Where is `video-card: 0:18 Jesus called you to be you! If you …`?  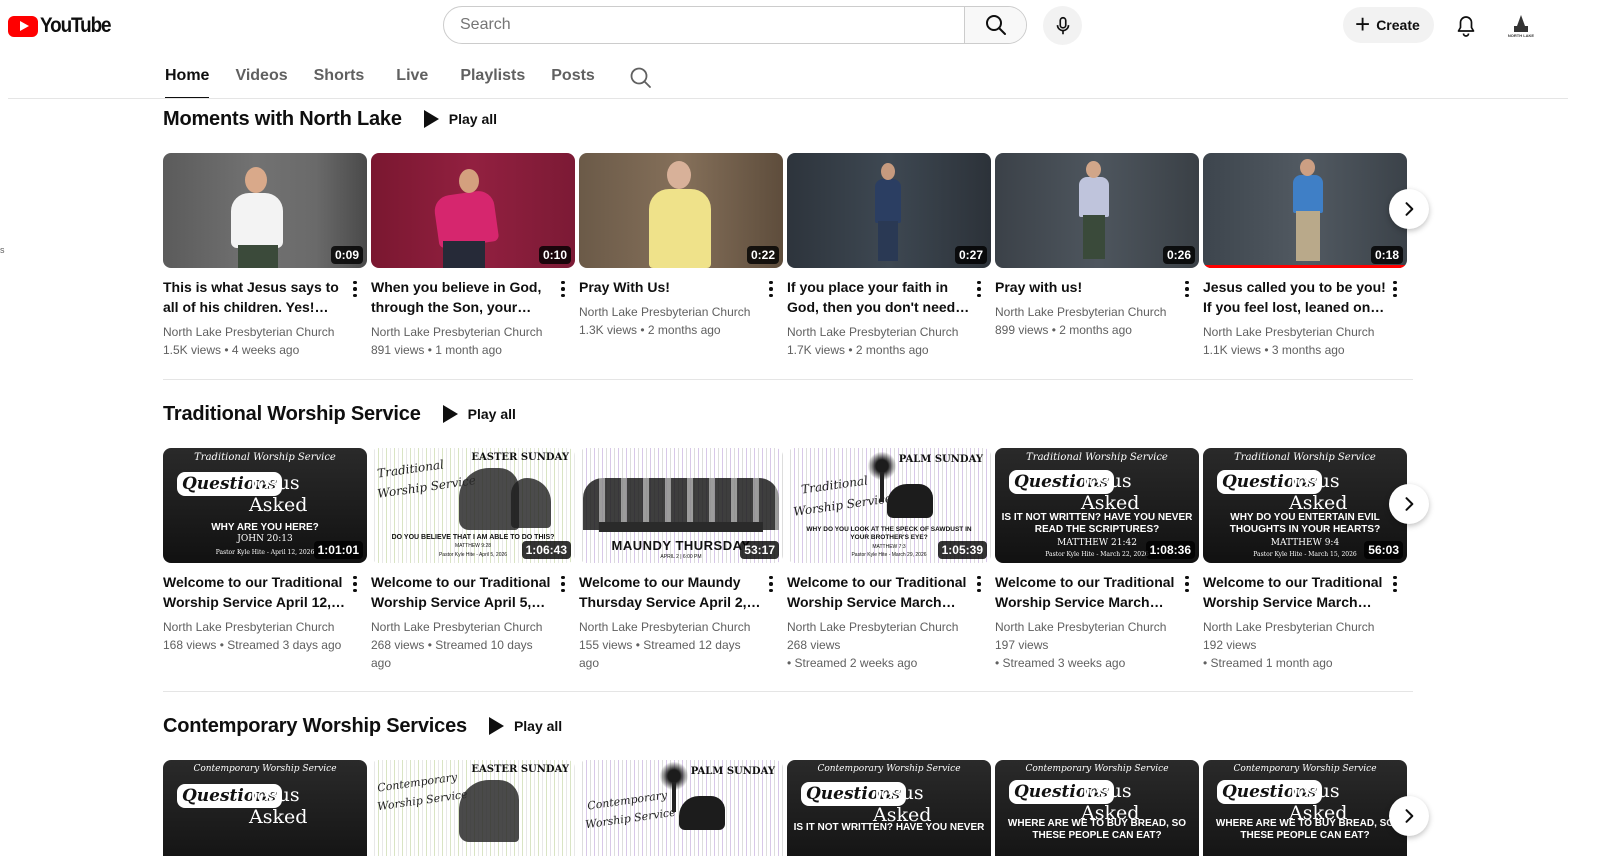 video-card: 0:18 Jesus called you to be you! If you … is located at coordinates (1305, 256).